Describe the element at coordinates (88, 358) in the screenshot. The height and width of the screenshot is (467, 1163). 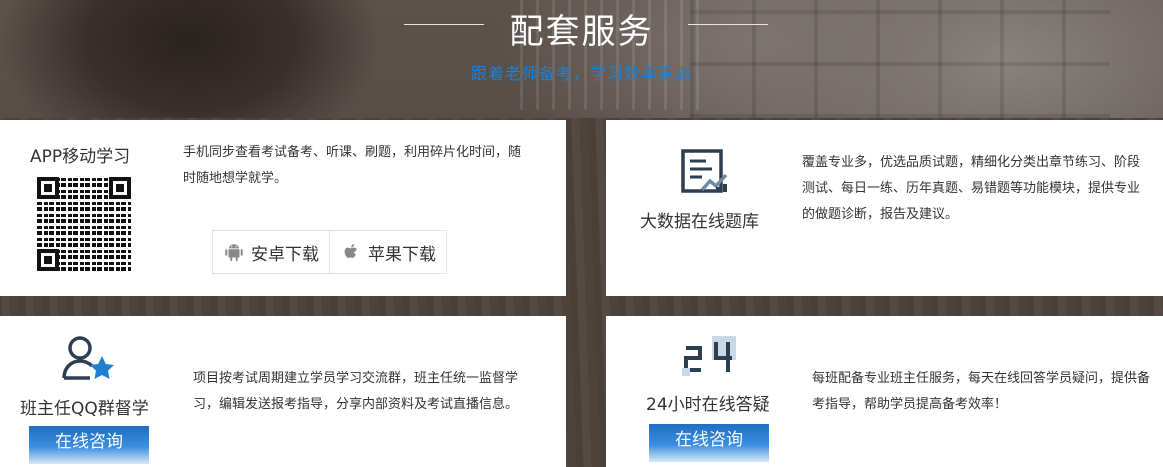
I see `user-star-icon` at that location.